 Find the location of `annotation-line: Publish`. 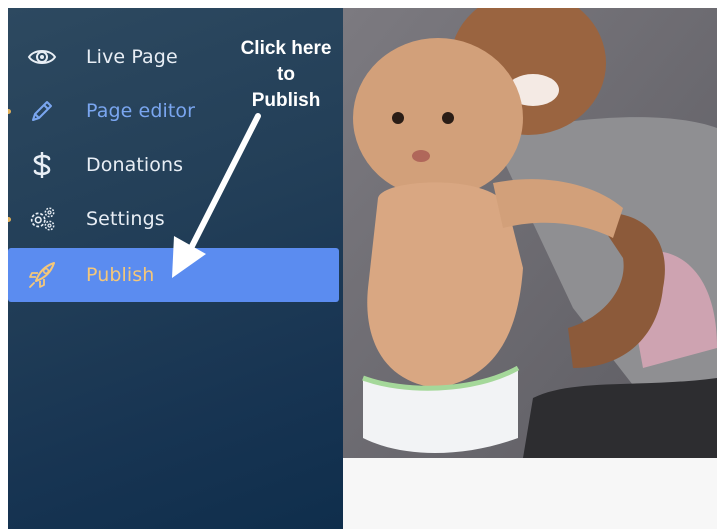

annotation-line: Publish is located at coordinates (286, 100).